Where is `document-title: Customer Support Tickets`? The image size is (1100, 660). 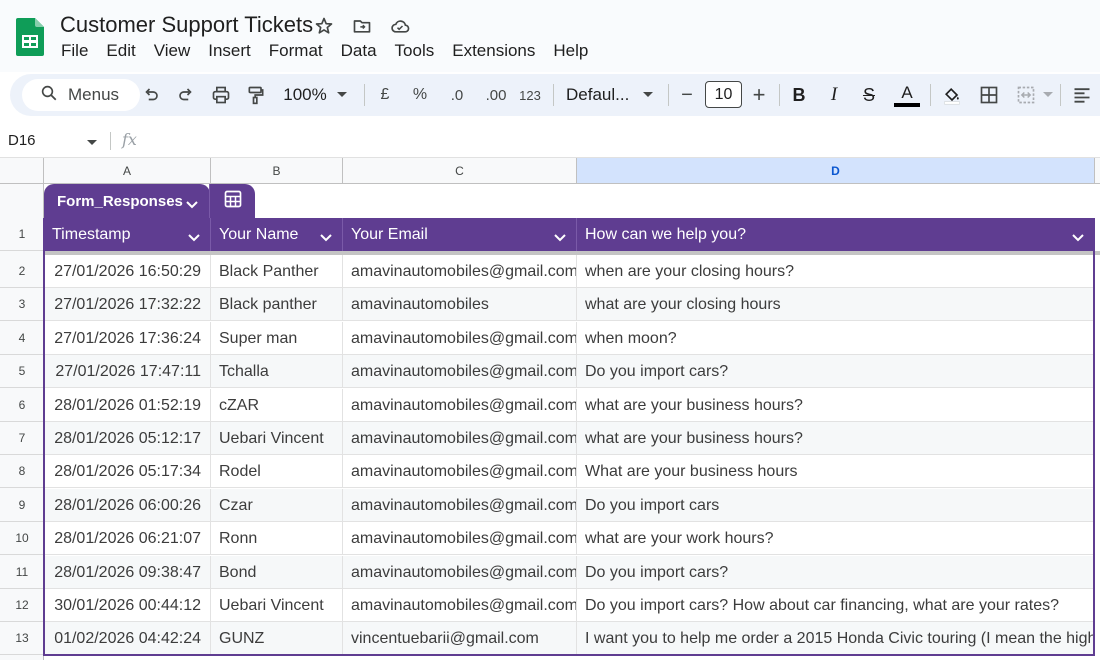 document-title: Customer Support Tickets is located at coordinates (186, 25).